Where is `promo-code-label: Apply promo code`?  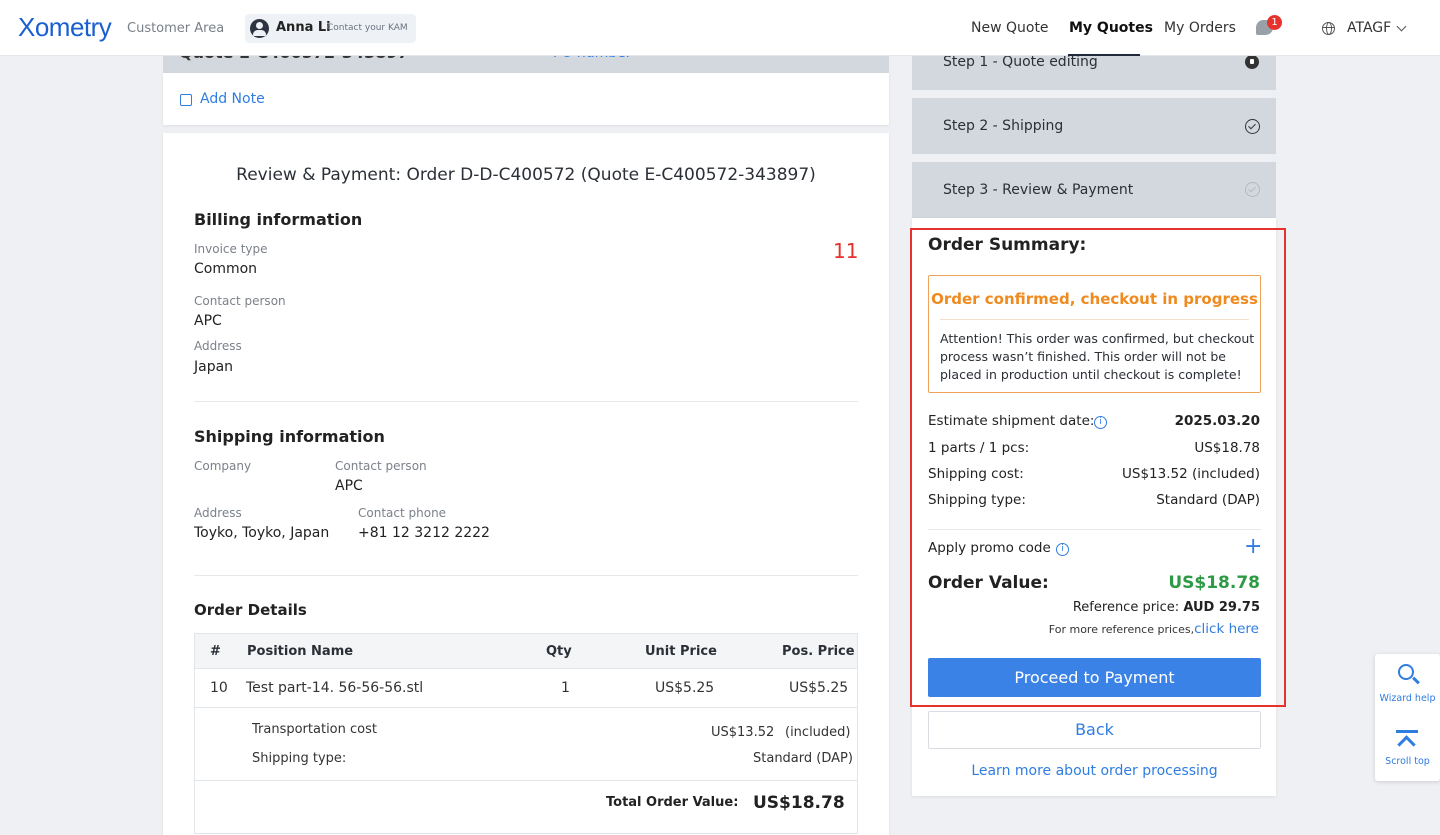
promo-code-label: Apply promo code is located at coordinates (989, 548).